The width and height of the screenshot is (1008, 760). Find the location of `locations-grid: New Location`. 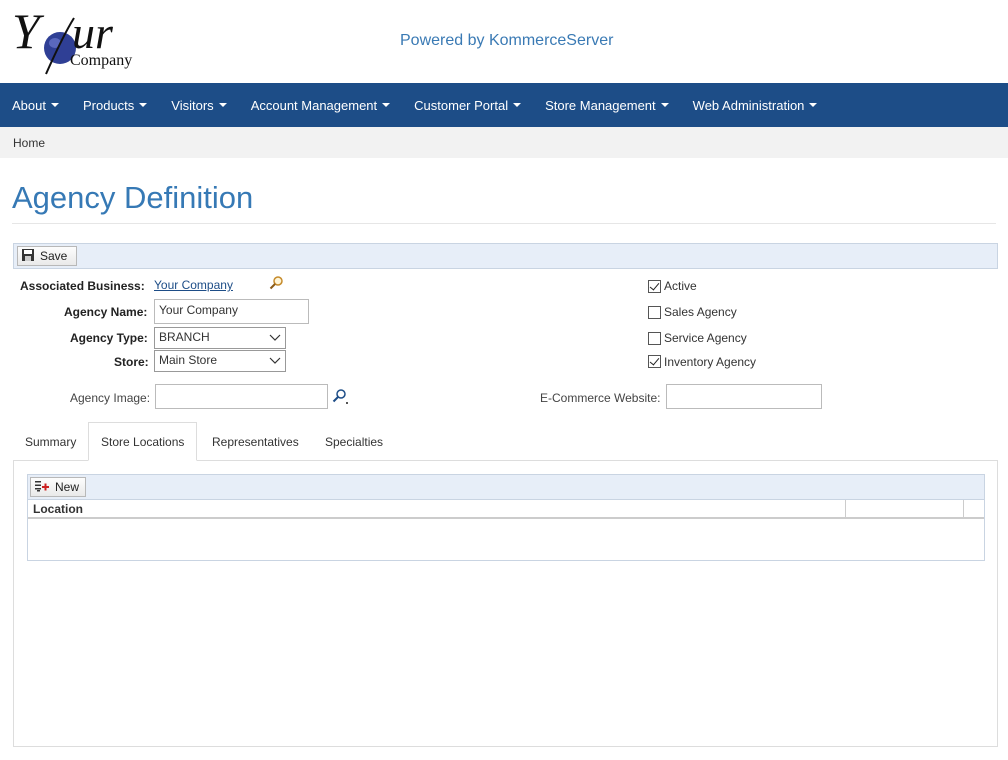

locations-grid: New Location is located at coordinates (506, 517).